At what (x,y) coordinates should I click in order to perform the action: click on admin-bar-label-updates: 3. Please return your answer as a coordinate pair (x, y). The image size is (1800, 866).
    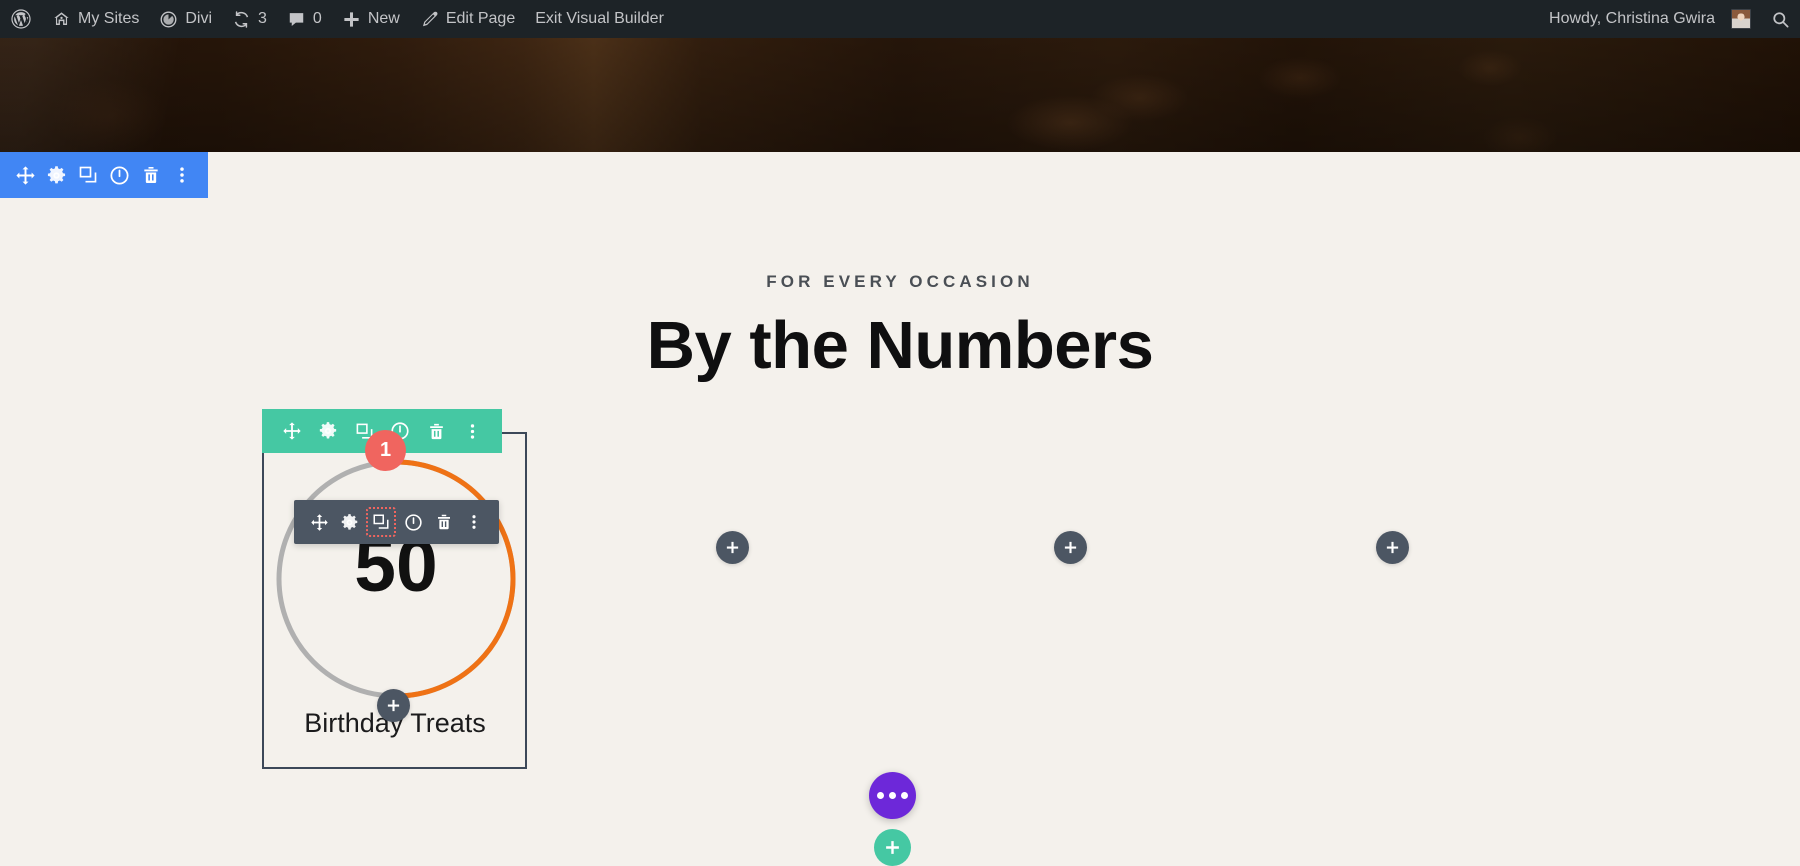
    Looking at the image, I should click on (262, 18).